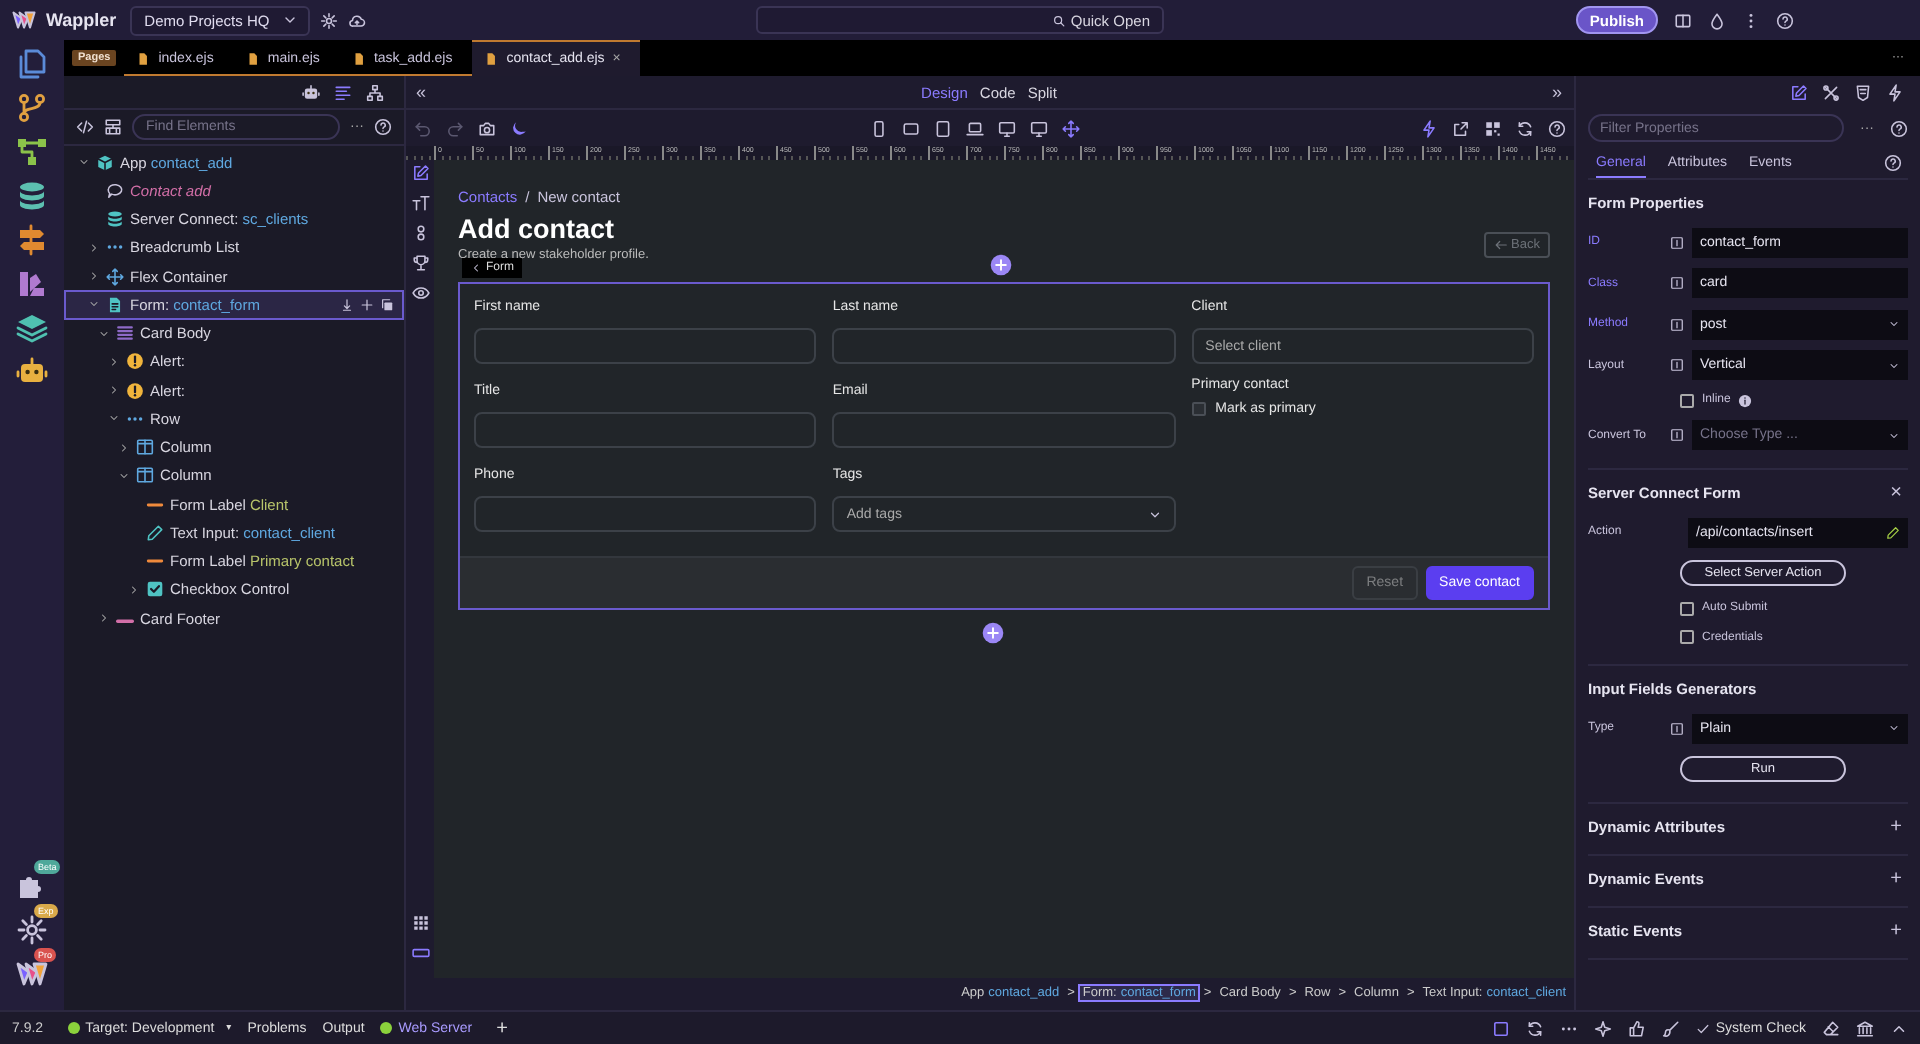 This screenshot has width=1920, height=1044. I want to click on add-button: +, so click(502, 1028).